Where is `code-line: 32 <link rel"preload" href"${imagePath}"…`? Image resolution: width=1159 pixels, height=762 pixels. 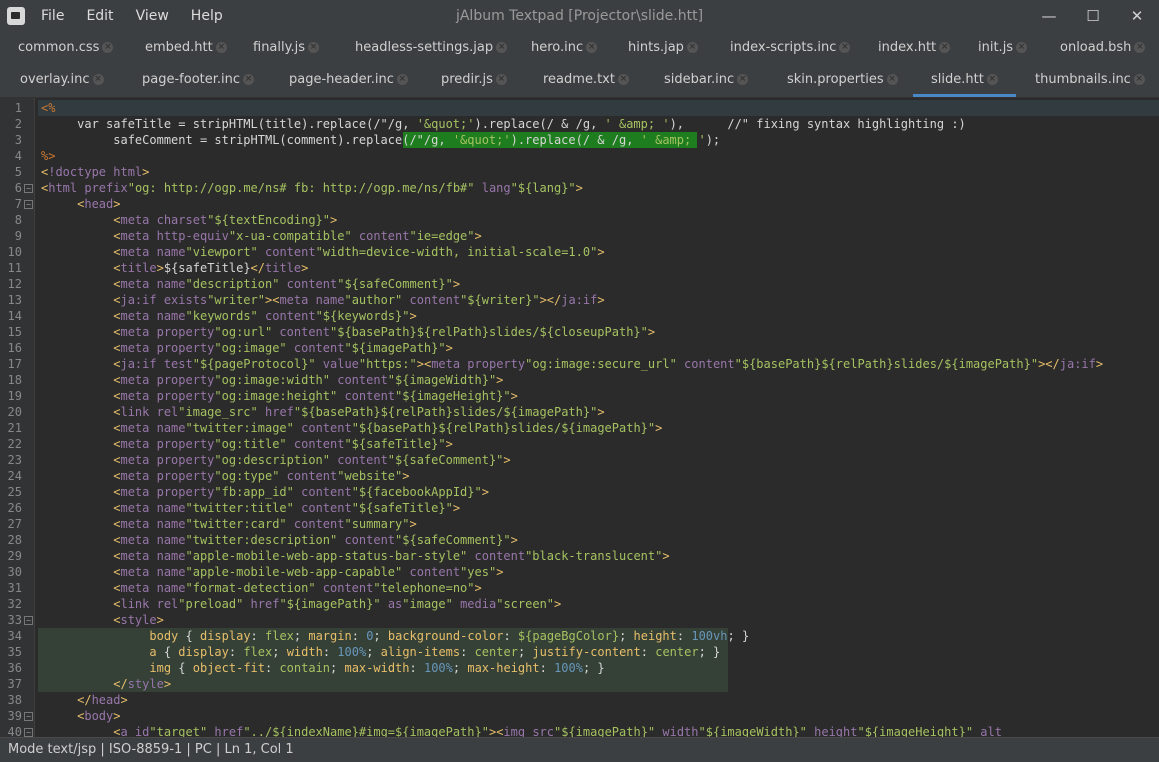
code-line: 32 <link rel"preload" href"${imagePath}"… is located at coordinates (579, 604).